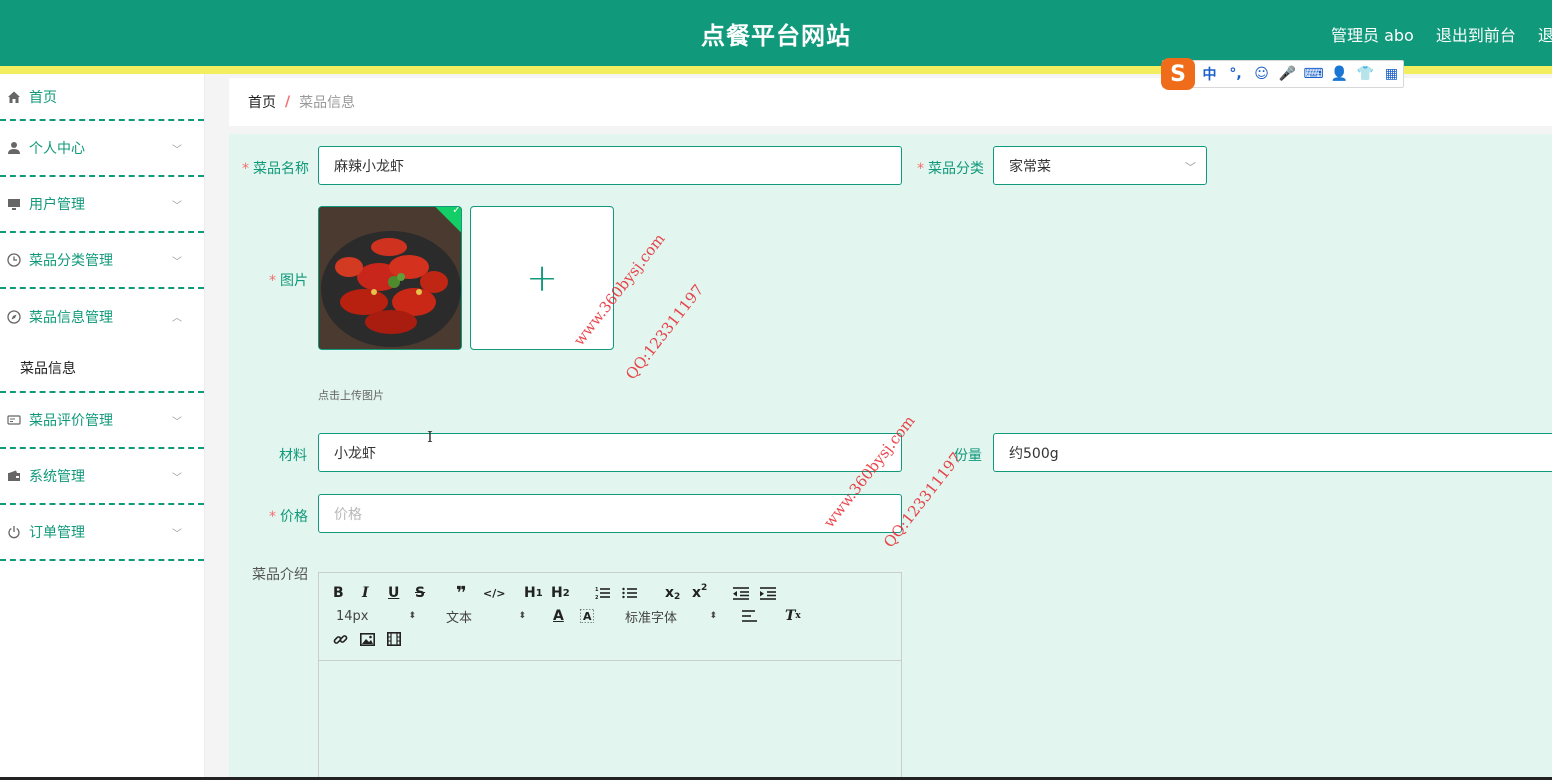 This screenshot has height=780, width=1552. Describe the element at coordinates (1339, 74) in the screenshot. I see `ime-user-icon: 👤` at that location.